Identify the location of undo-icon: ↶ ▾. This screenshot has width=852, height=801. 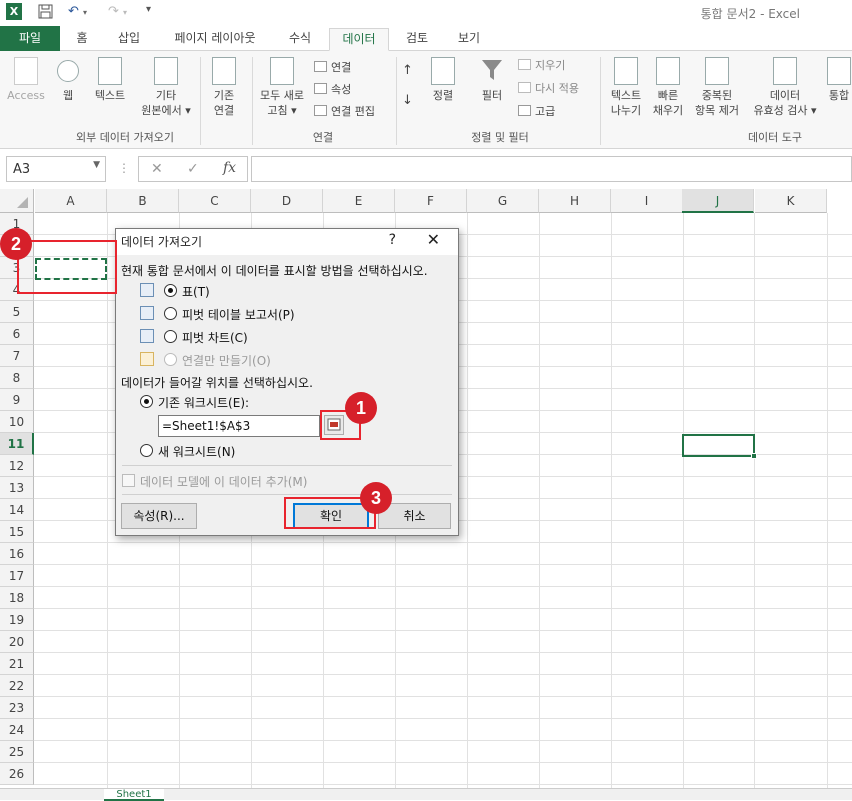
(77, 11).